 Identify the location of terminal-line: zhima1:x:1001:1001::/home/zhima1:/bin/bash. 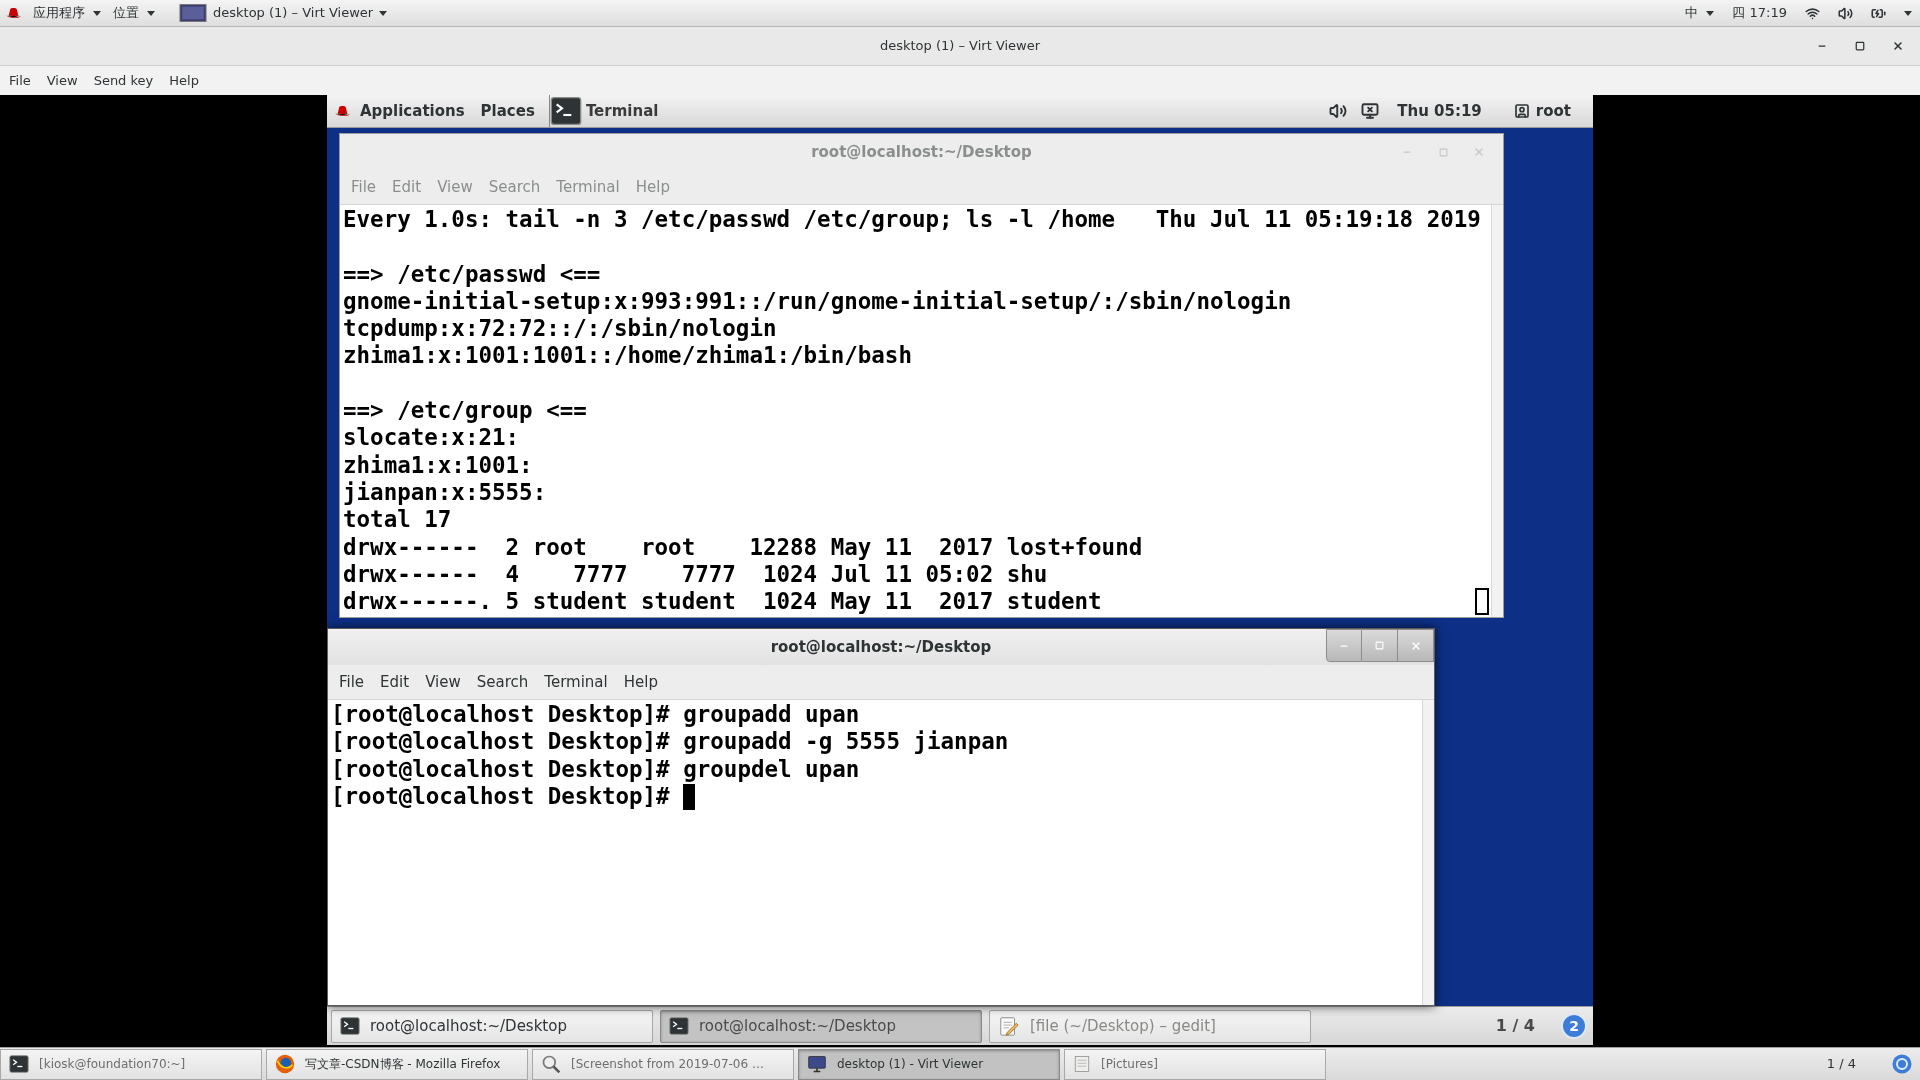
(627, 356).